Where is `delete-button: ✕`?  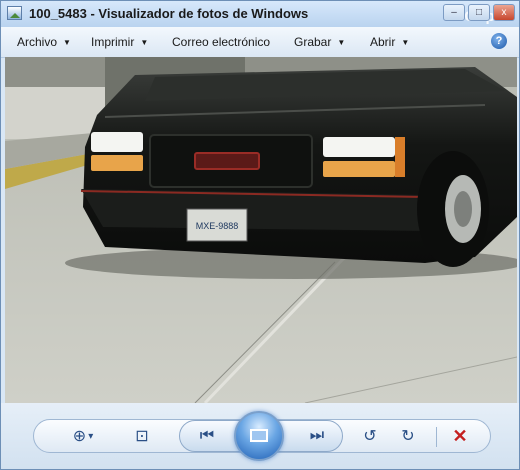 delete-button: ✕ is located at coordinates (460, 436).